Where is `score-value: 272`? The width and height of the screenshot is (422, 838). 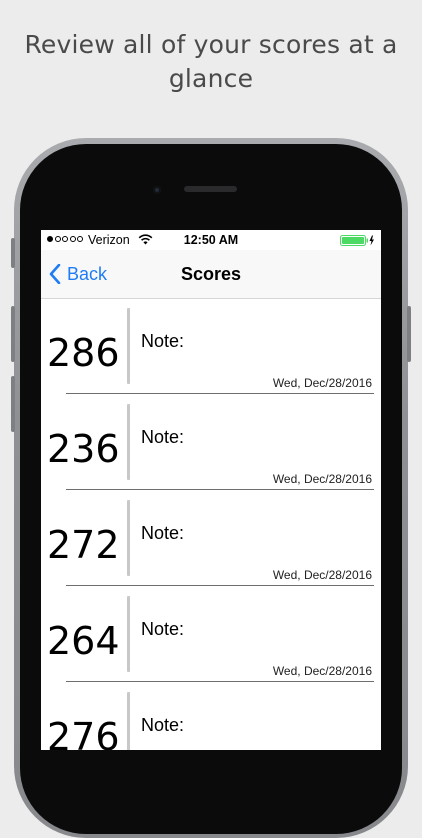
score-value: 272 is located at coordinates (83, 545).